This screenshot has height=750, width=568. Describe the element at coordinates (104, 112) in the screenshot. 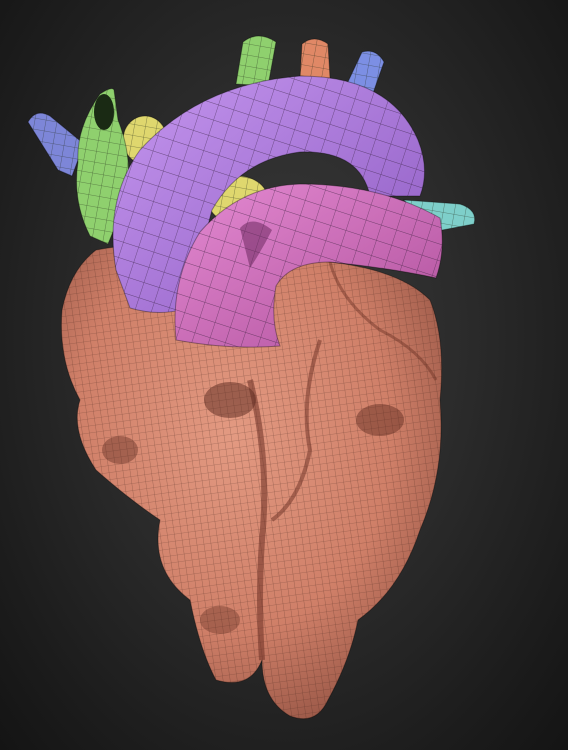

I see `svc-opening` at that location.